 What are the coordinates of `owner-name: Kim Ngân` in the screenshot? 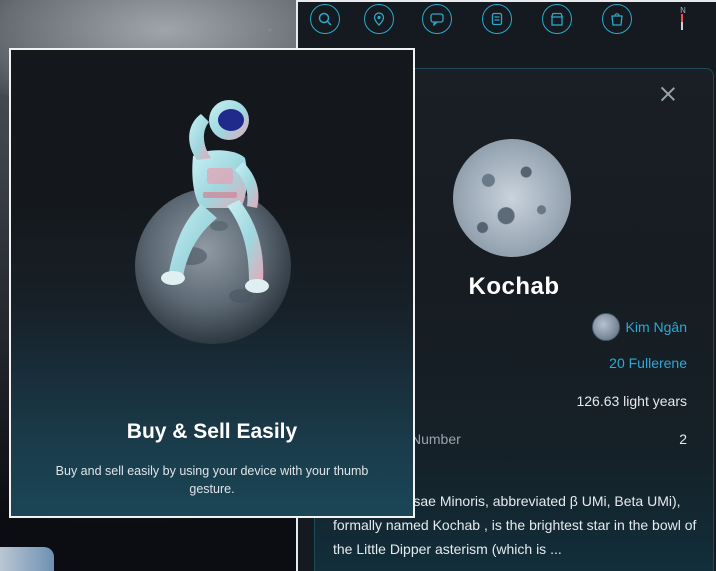 It's located at (656, 327).